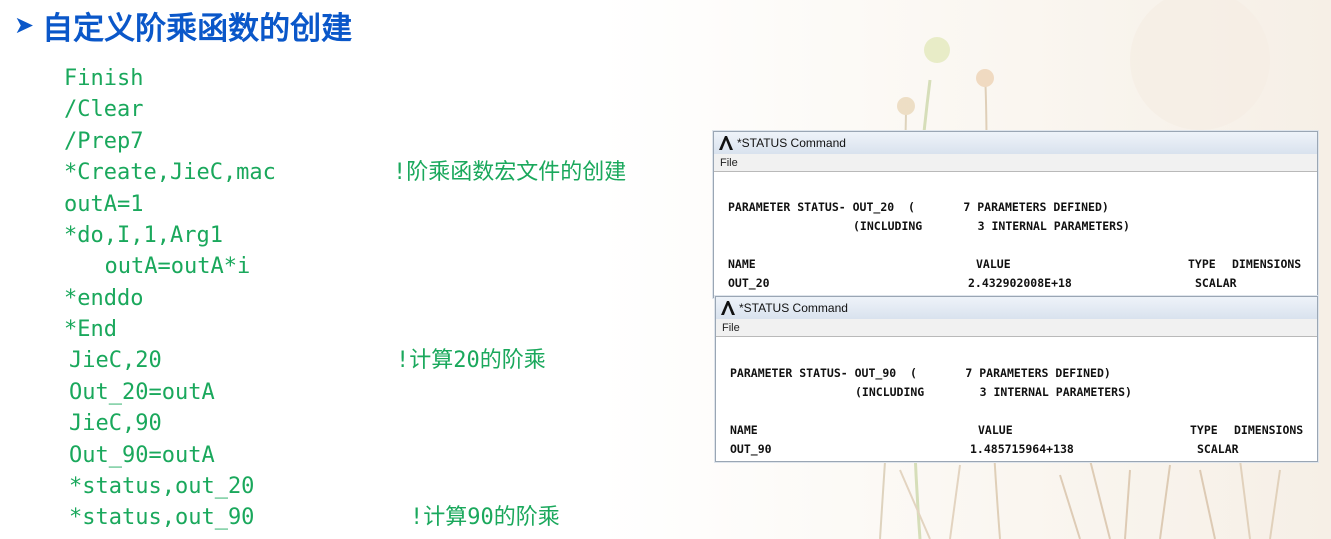  I want to click on code-line: /Prep7, so click(104, 141).